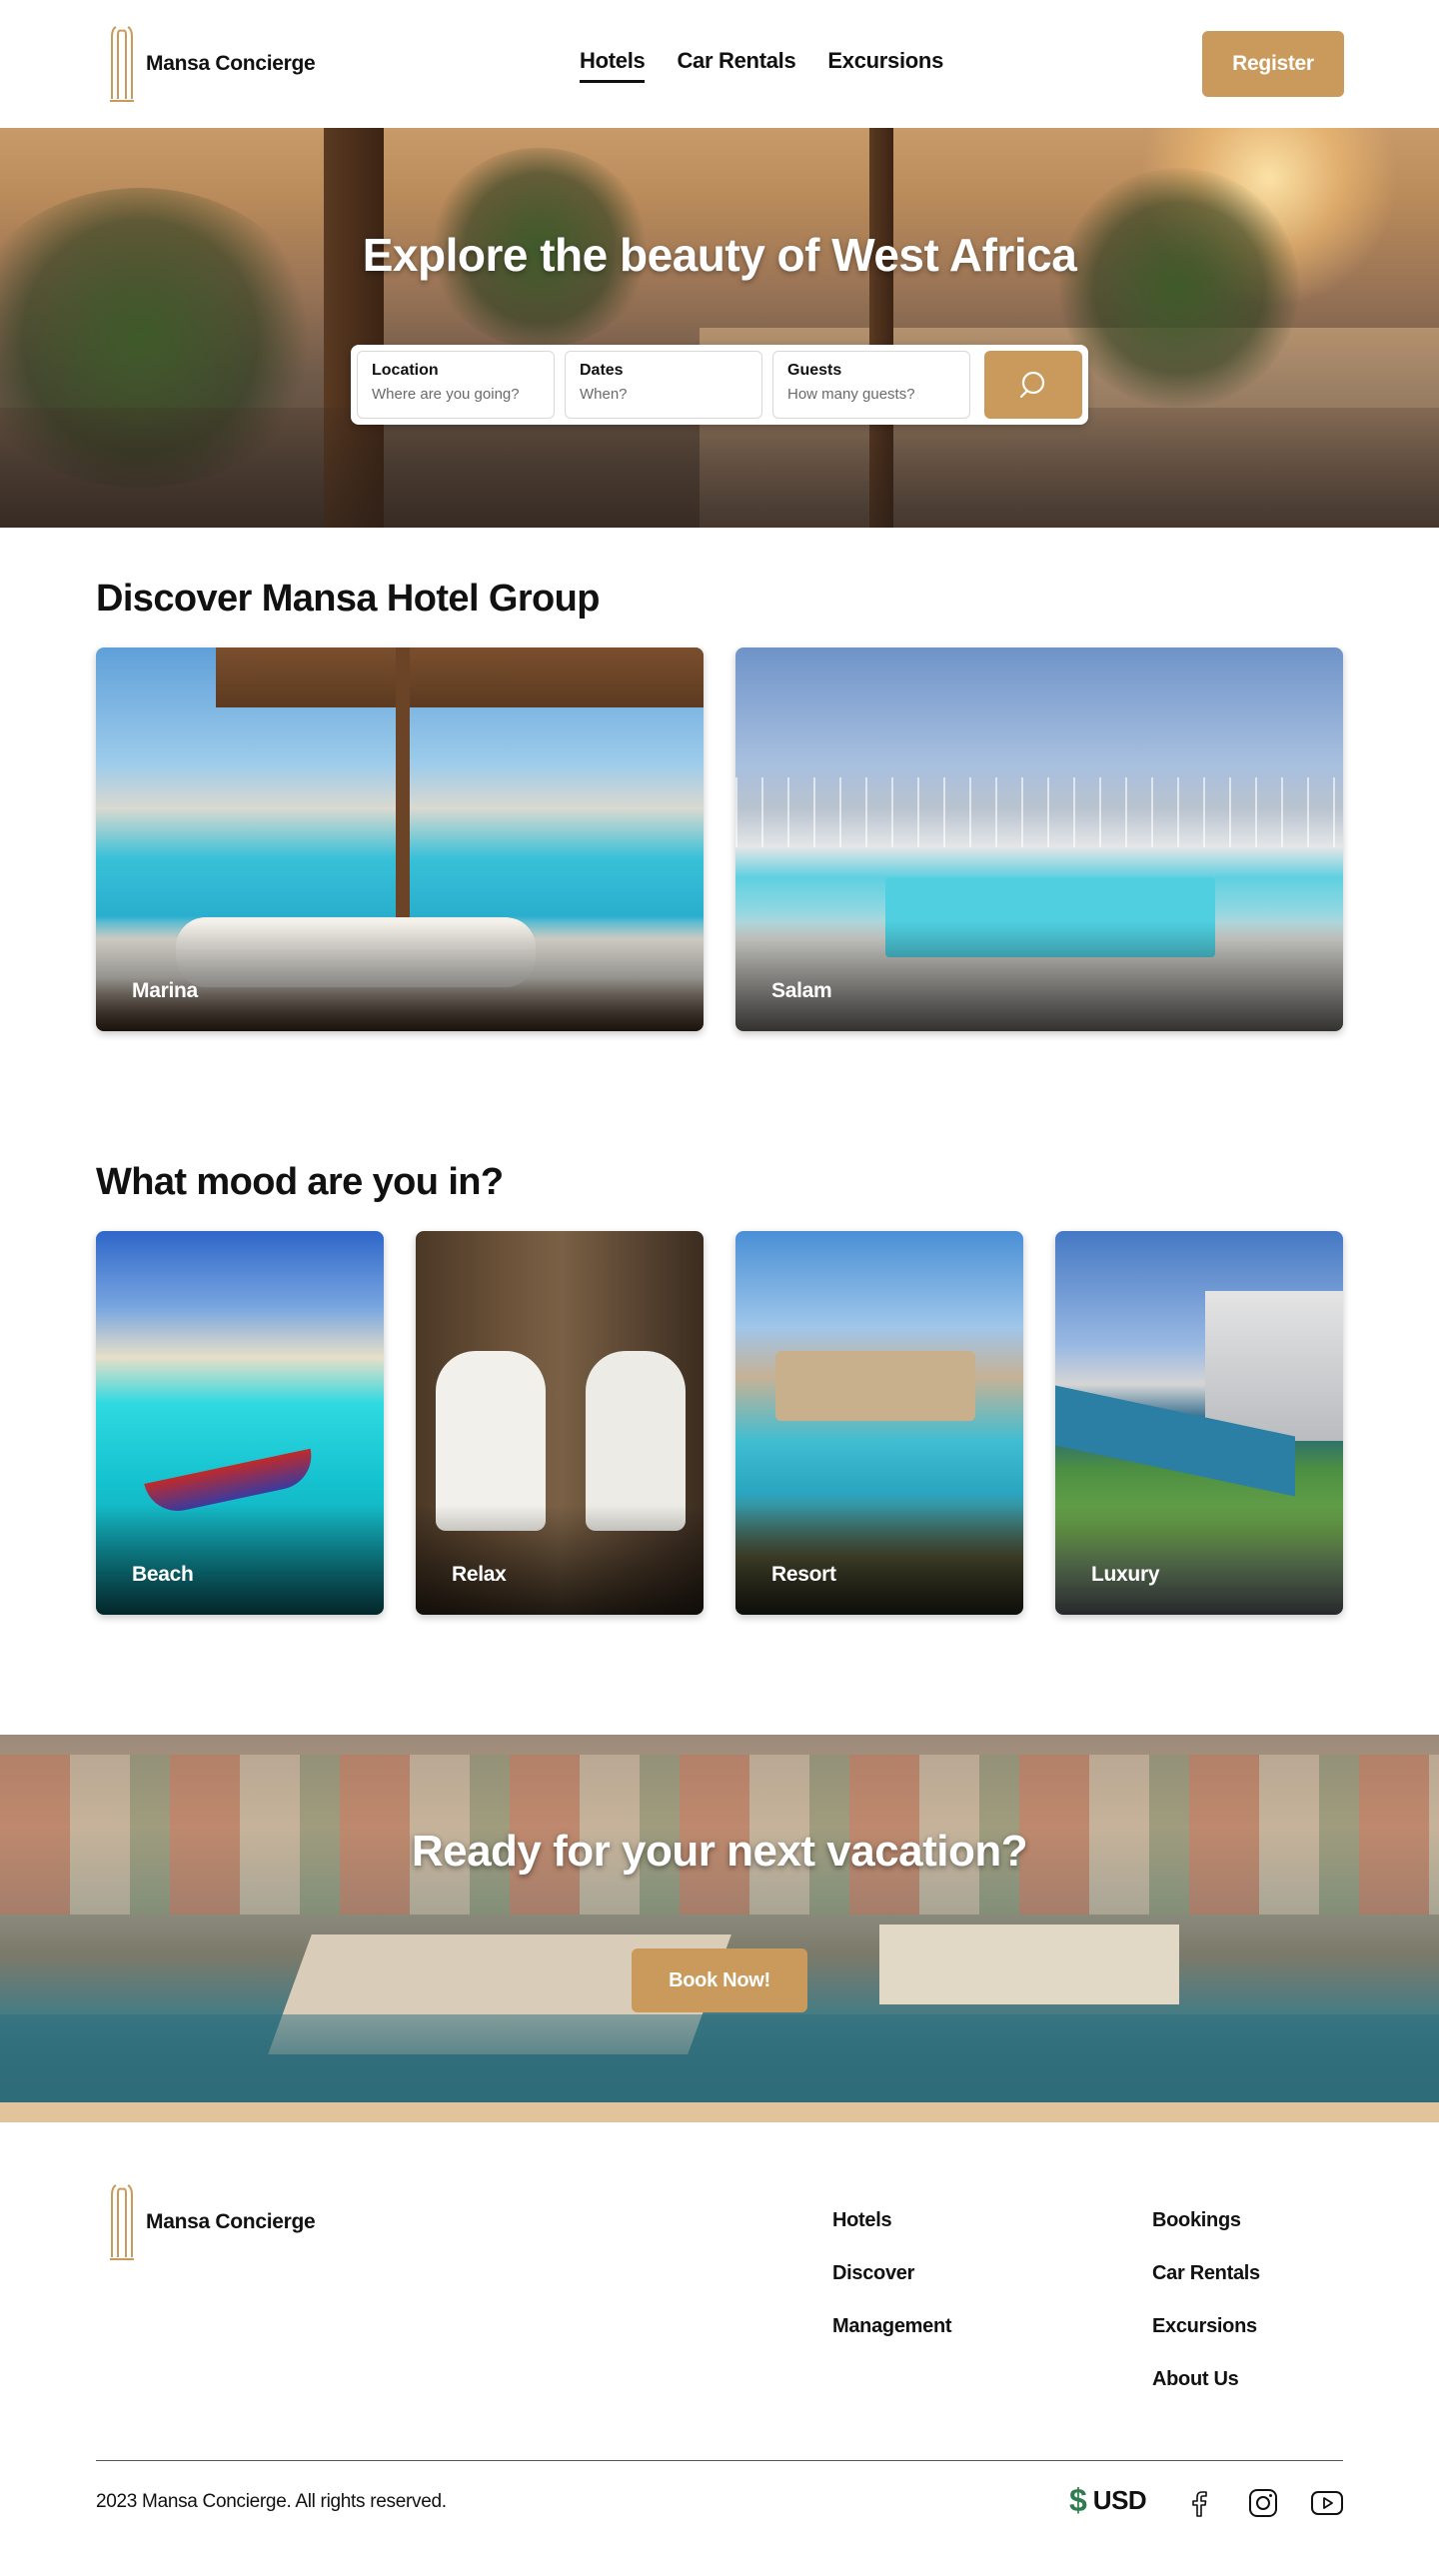  What do you see at coordinates (602, 370) in the screenshot?
I see `dates-label: Dates` at bounding box center [602, 370].